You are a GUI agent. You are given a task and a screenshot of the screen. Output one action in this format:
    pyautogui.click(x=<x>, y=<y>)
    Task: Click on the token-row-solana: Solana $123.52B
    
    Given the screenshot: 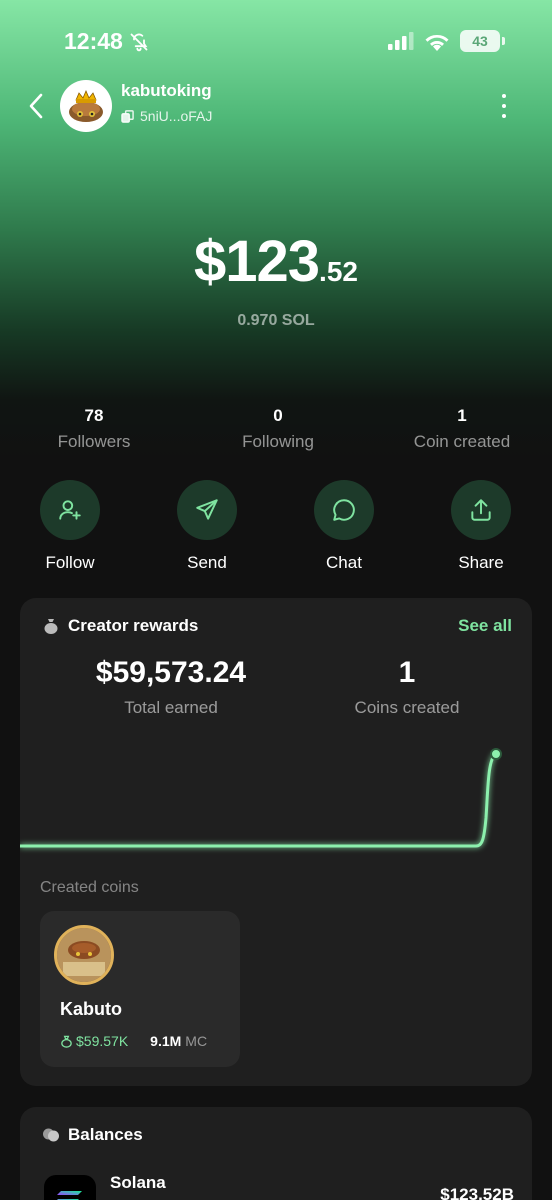 What is the action you would take?
    pyautogui.click(x=279, y=1186)
    